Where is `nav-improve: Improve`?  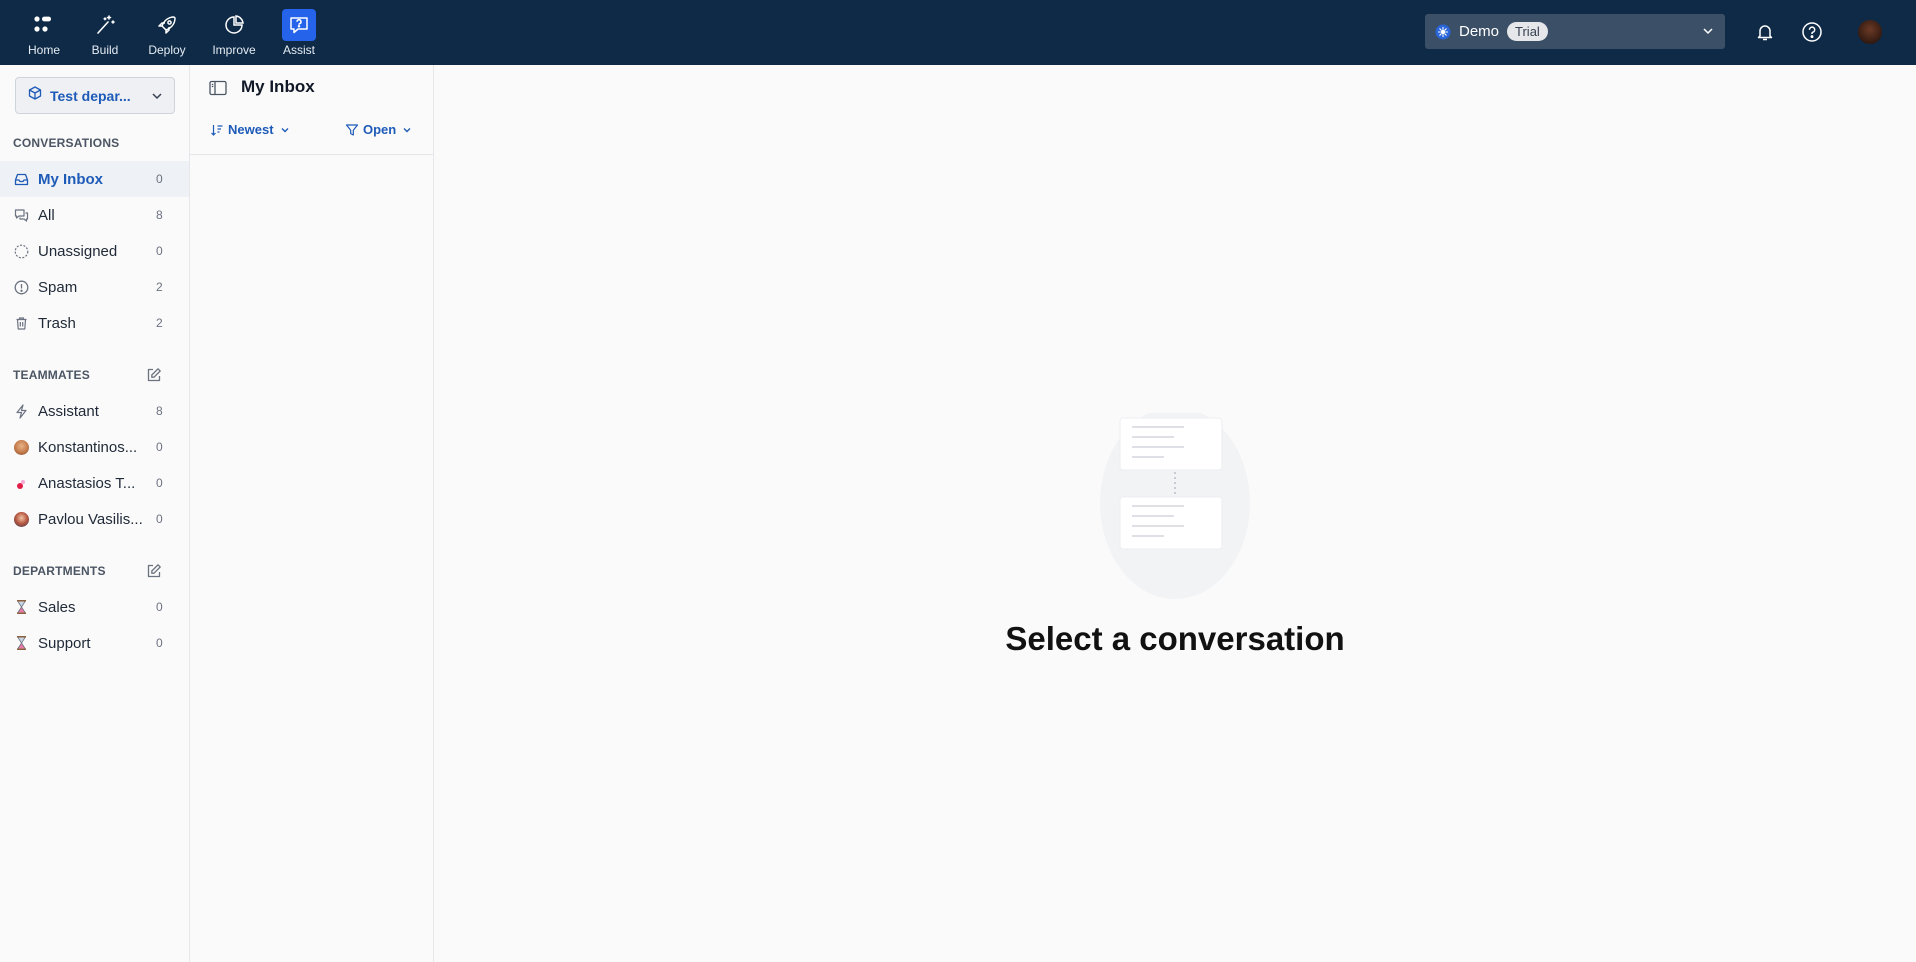
nav-improve: Improve is located at coordinates (234, 32).